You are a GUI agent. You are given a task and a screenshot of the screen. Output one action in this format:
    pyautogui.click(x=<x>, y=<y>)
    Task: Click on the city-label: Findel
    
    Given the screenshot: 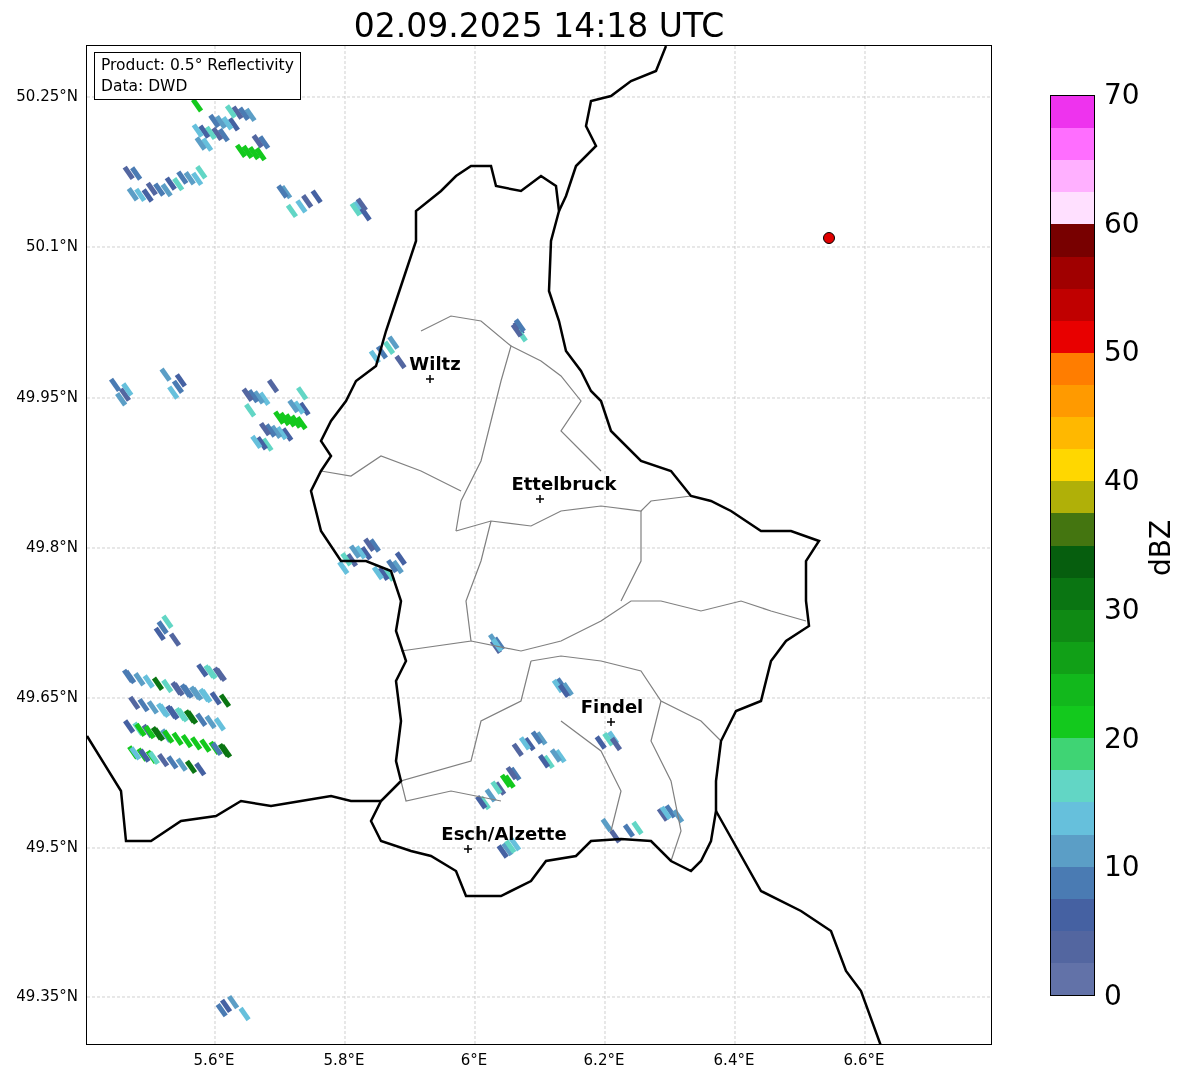 What is the action you would take?
    pyautogui.click(x=612, y=706)
    